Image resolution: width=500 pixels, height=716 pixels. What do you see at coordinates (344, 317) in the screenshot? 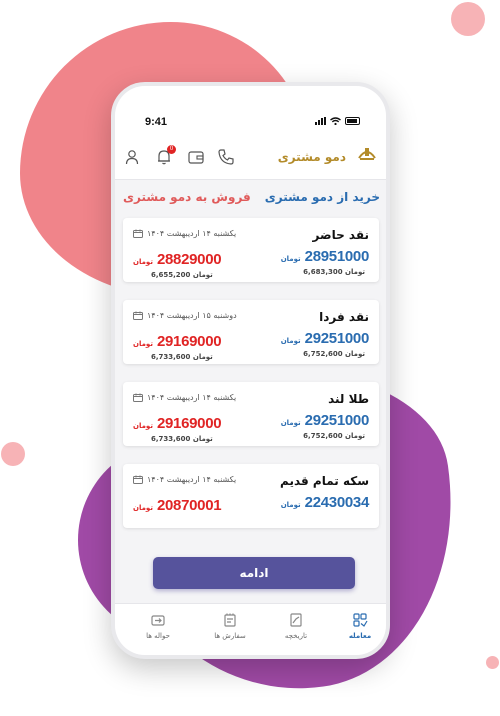
I see `card-title: نقد فردا` at bounding box center [344, 317].